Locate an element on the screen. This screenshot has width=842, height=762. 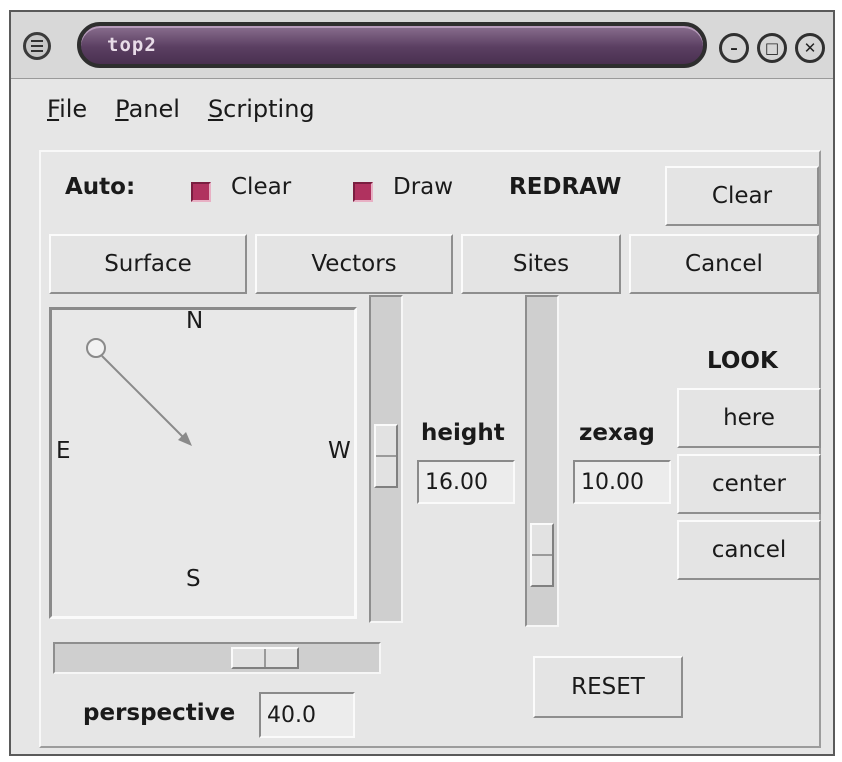
position-pad: N E W S is located at coordinates (203, 463).